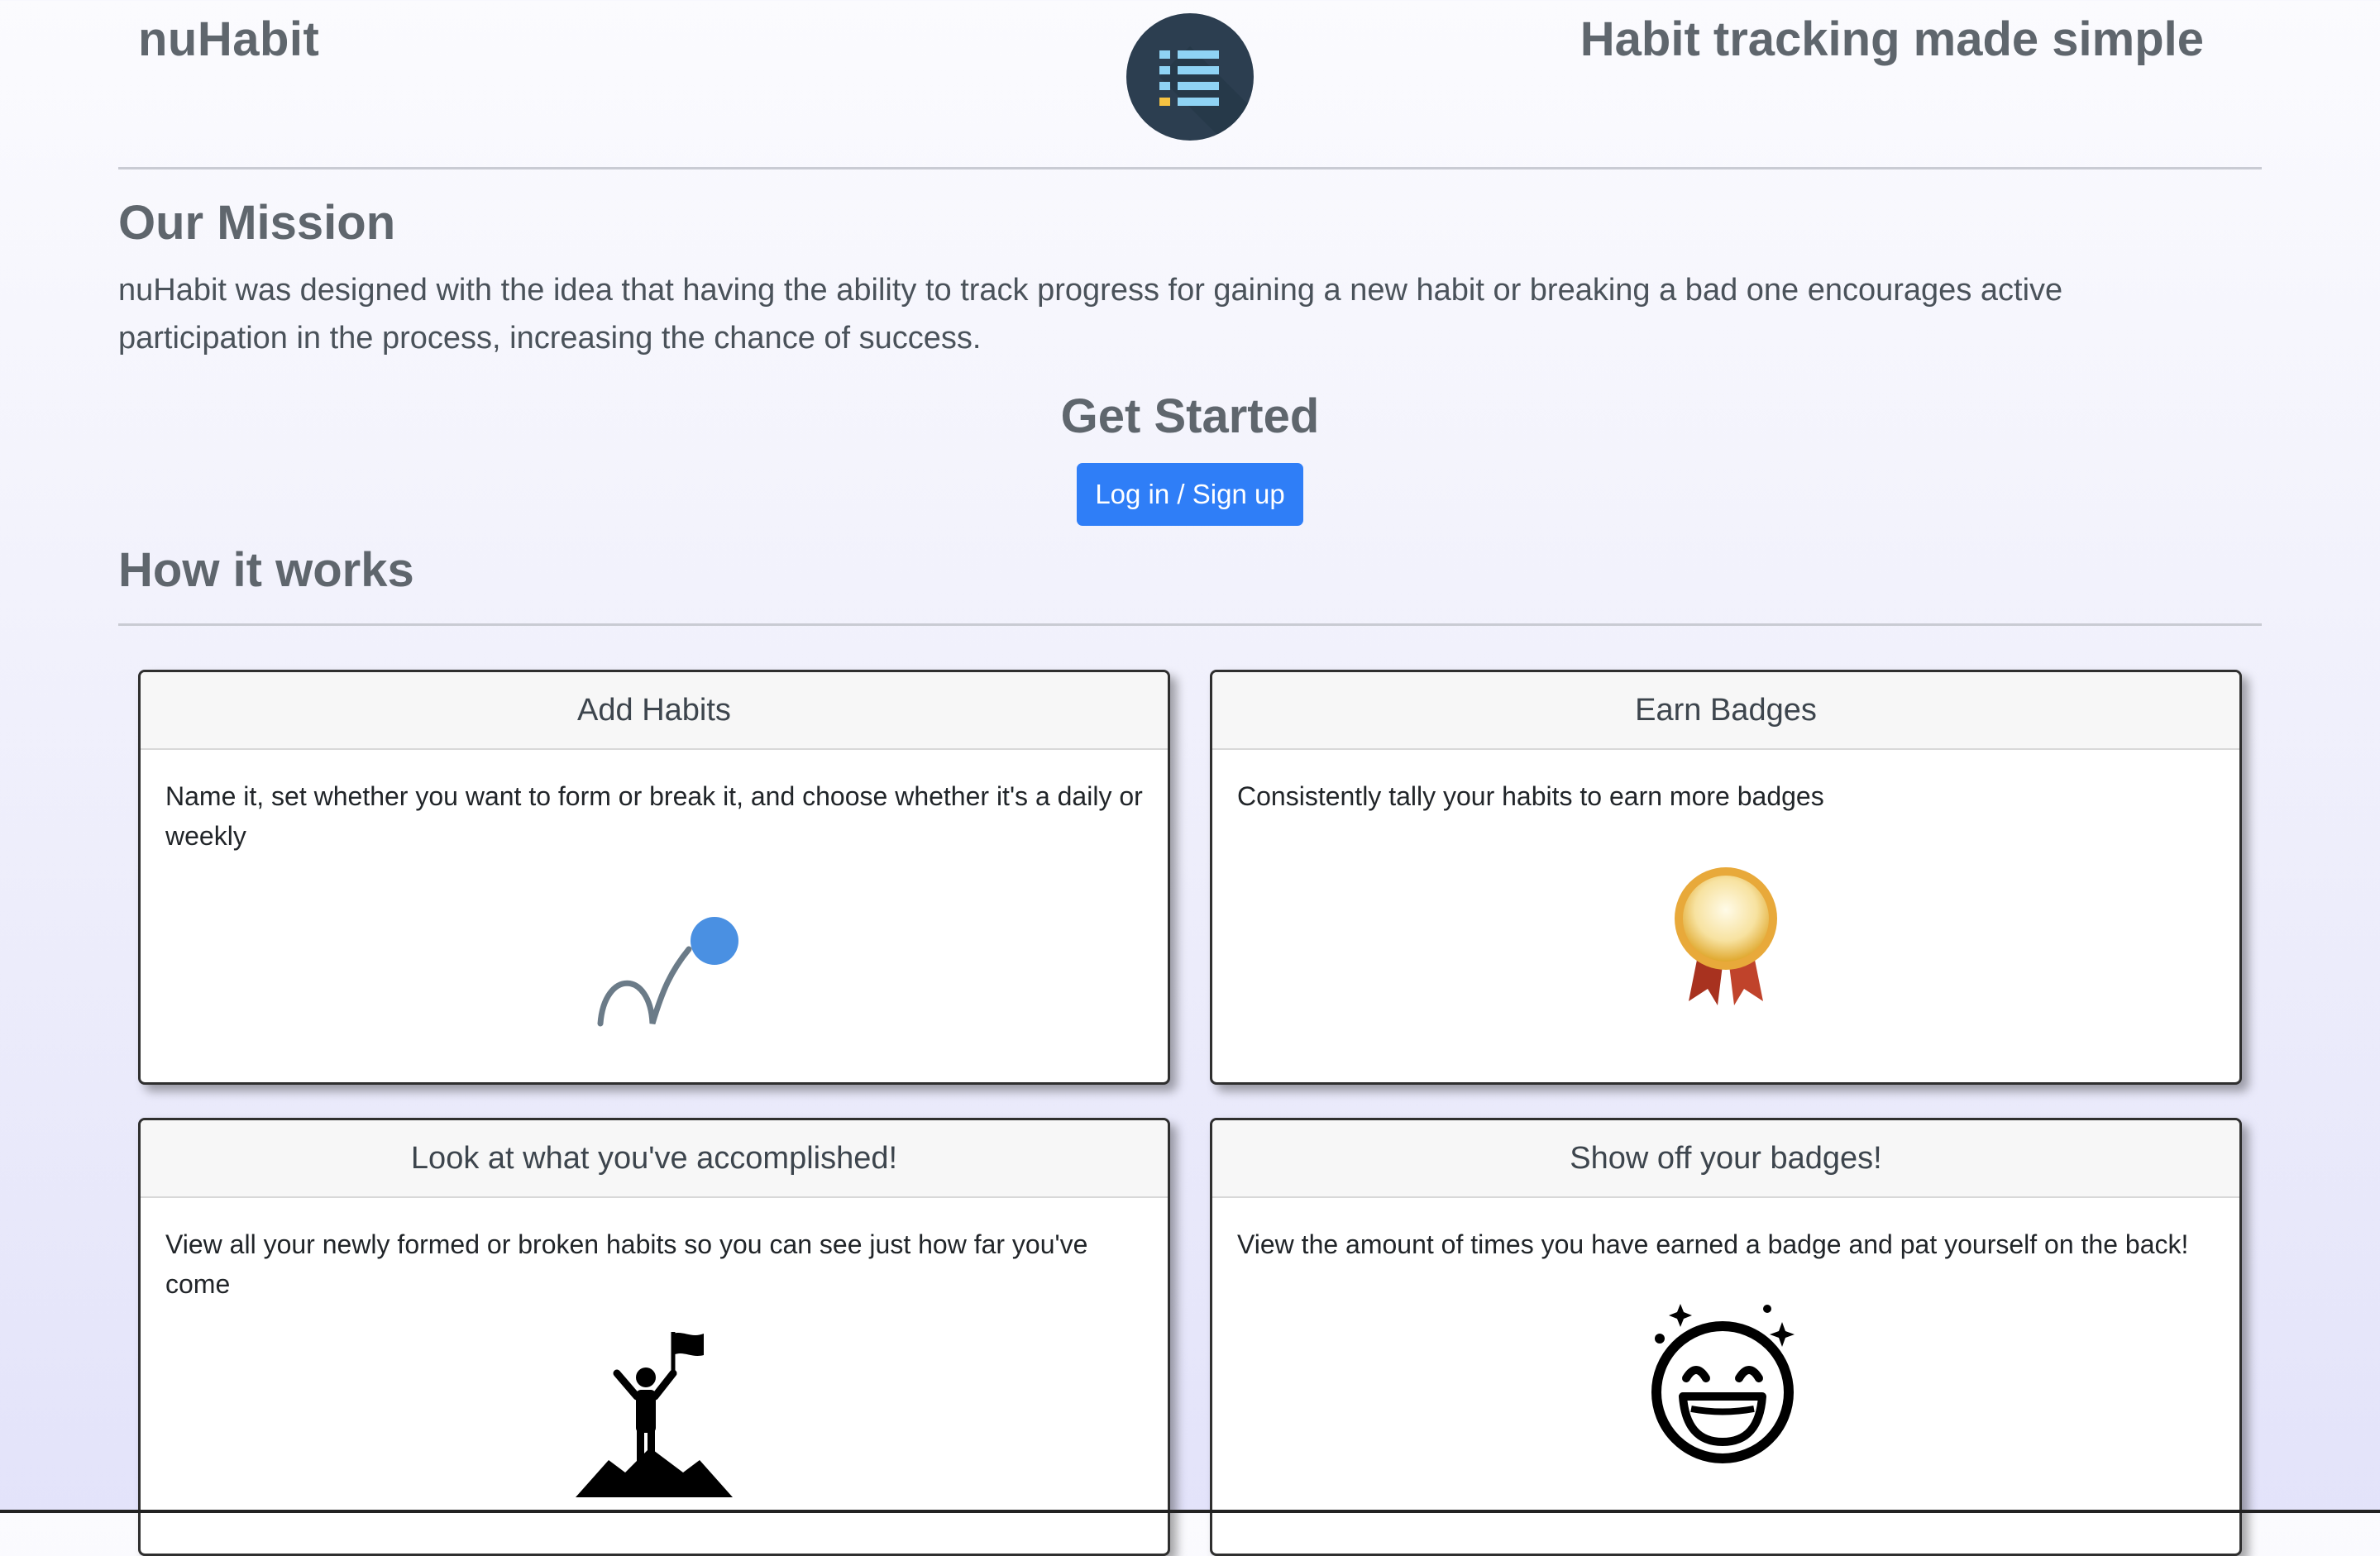 This screenshot has height=1556, width=2380. What do you see at coordinates (1190, 77) in the screenshot?
I see `list-icon` at bounding box center [1190, 77].